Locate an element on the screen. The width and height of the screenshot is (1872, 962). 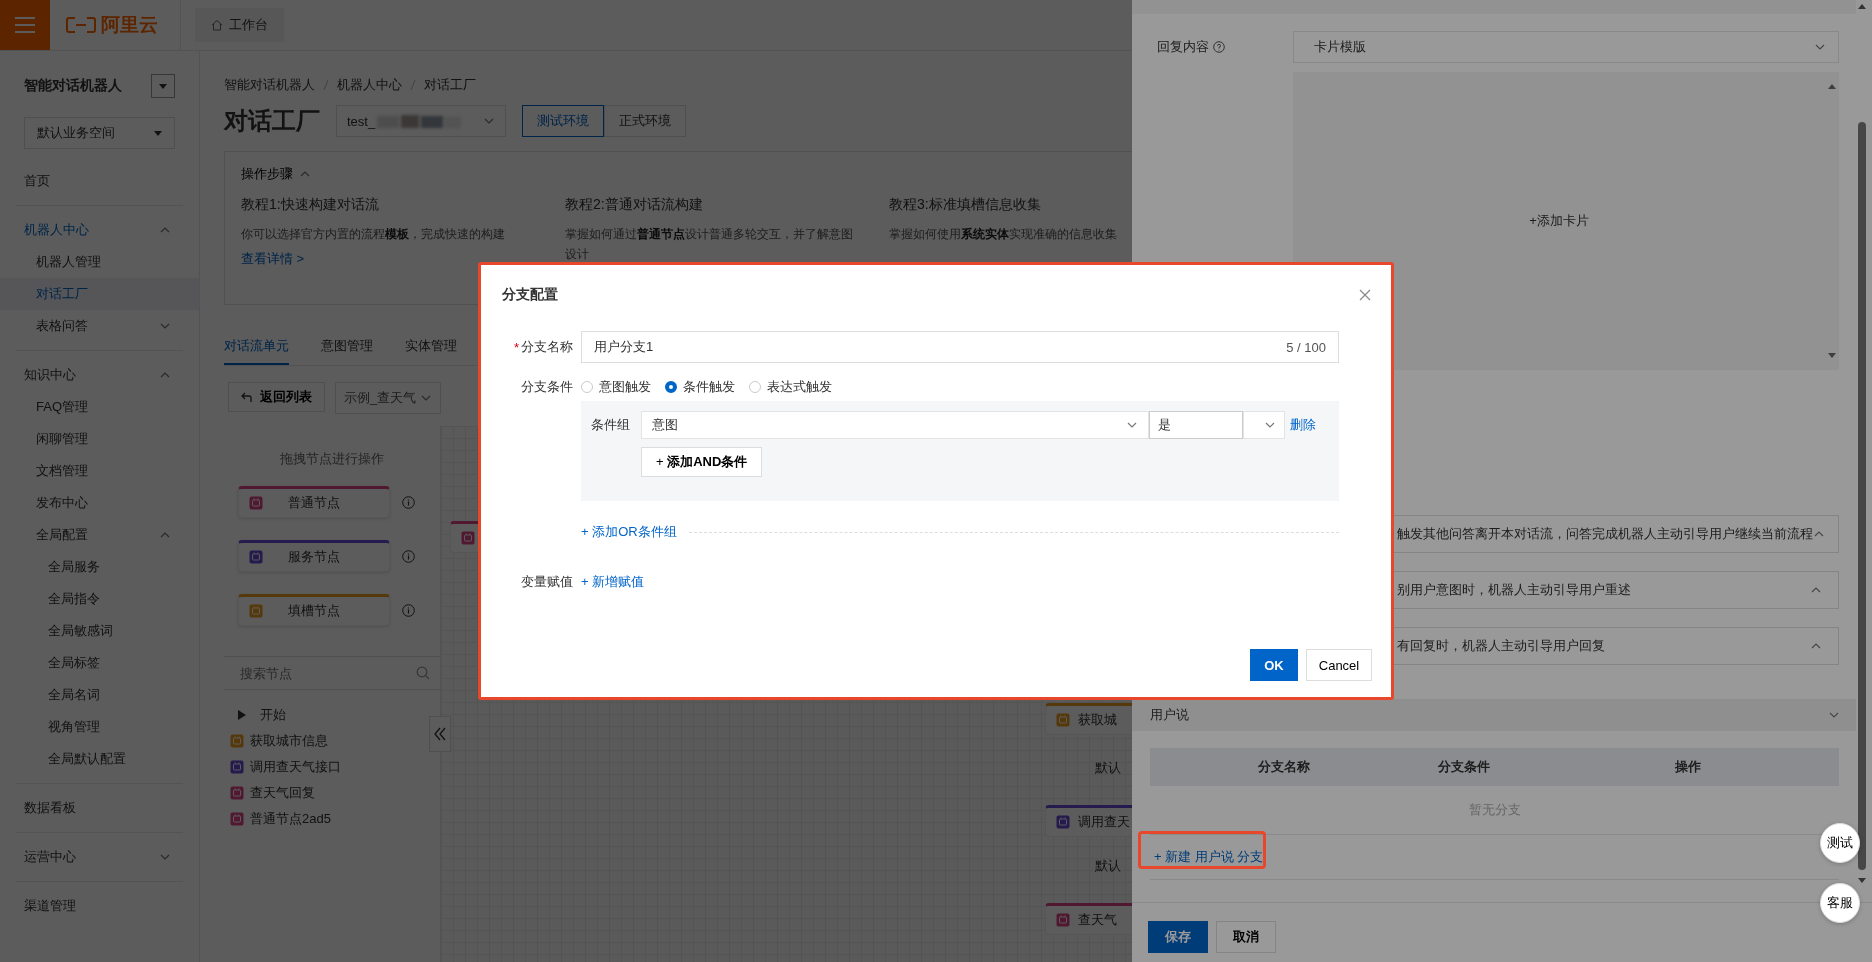
nav-item: 文档管理 is located at coordinates (99, 471).